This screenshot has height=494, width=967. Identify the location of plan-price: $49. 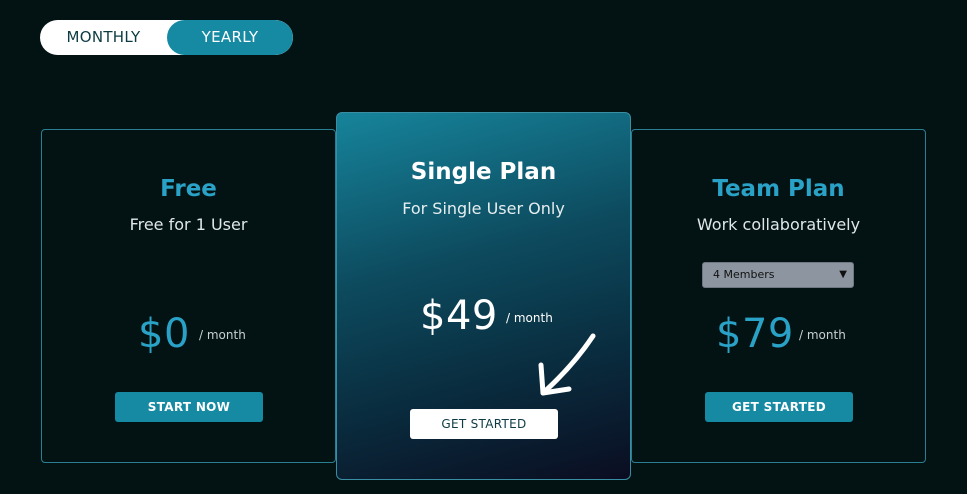
(459, 316).